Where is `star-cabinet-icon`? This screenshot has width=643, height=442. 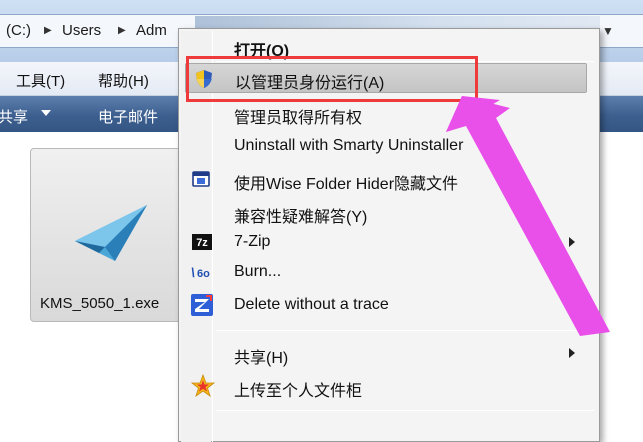 star-cabinet-icon is located at coordinates (203, 386).